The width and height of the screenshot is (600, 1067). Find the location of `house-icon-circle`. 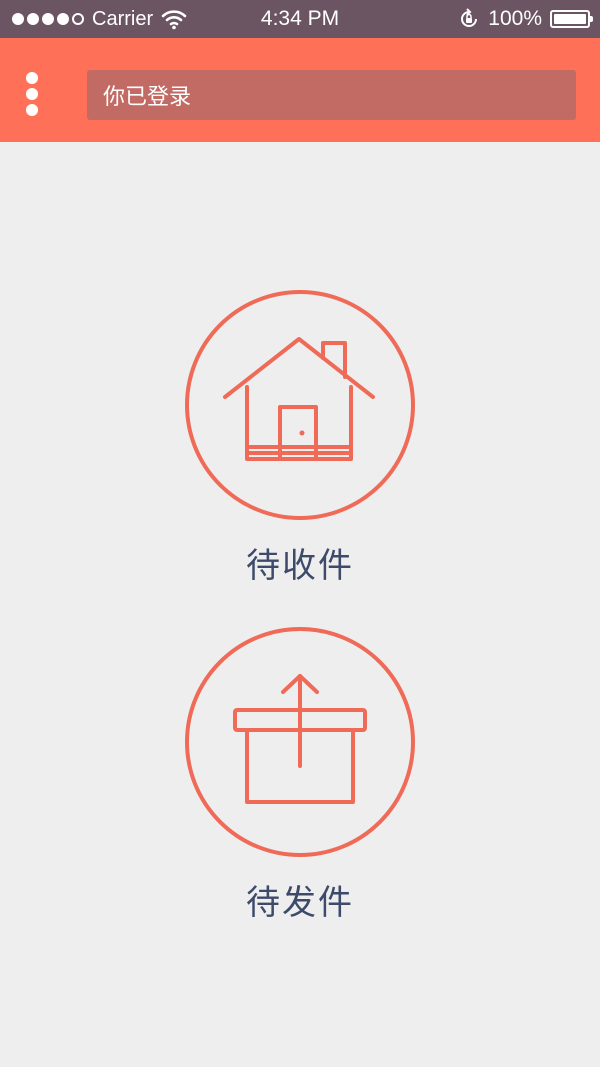

house-icon-circle is located at coordinates (300, 405).